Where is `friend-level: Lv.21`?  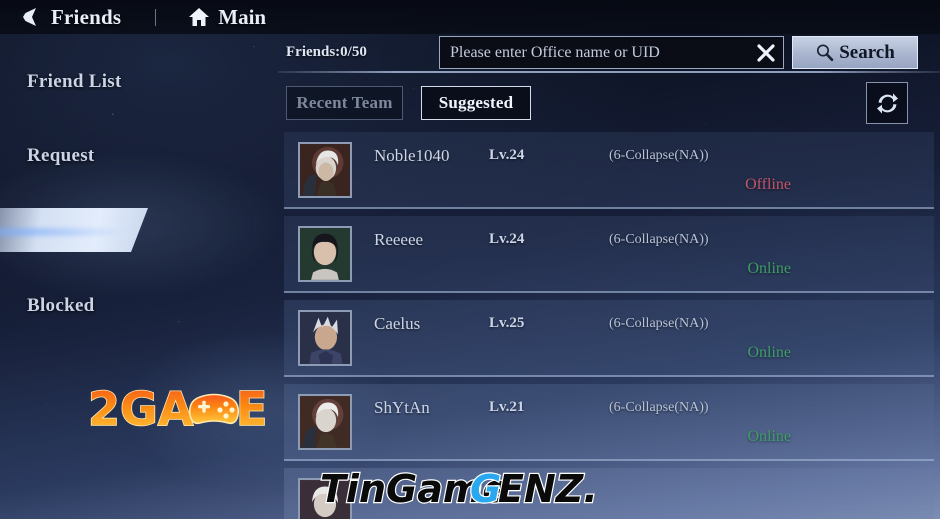 friend-level: Lv.21 is located at coordinates (507, 407).